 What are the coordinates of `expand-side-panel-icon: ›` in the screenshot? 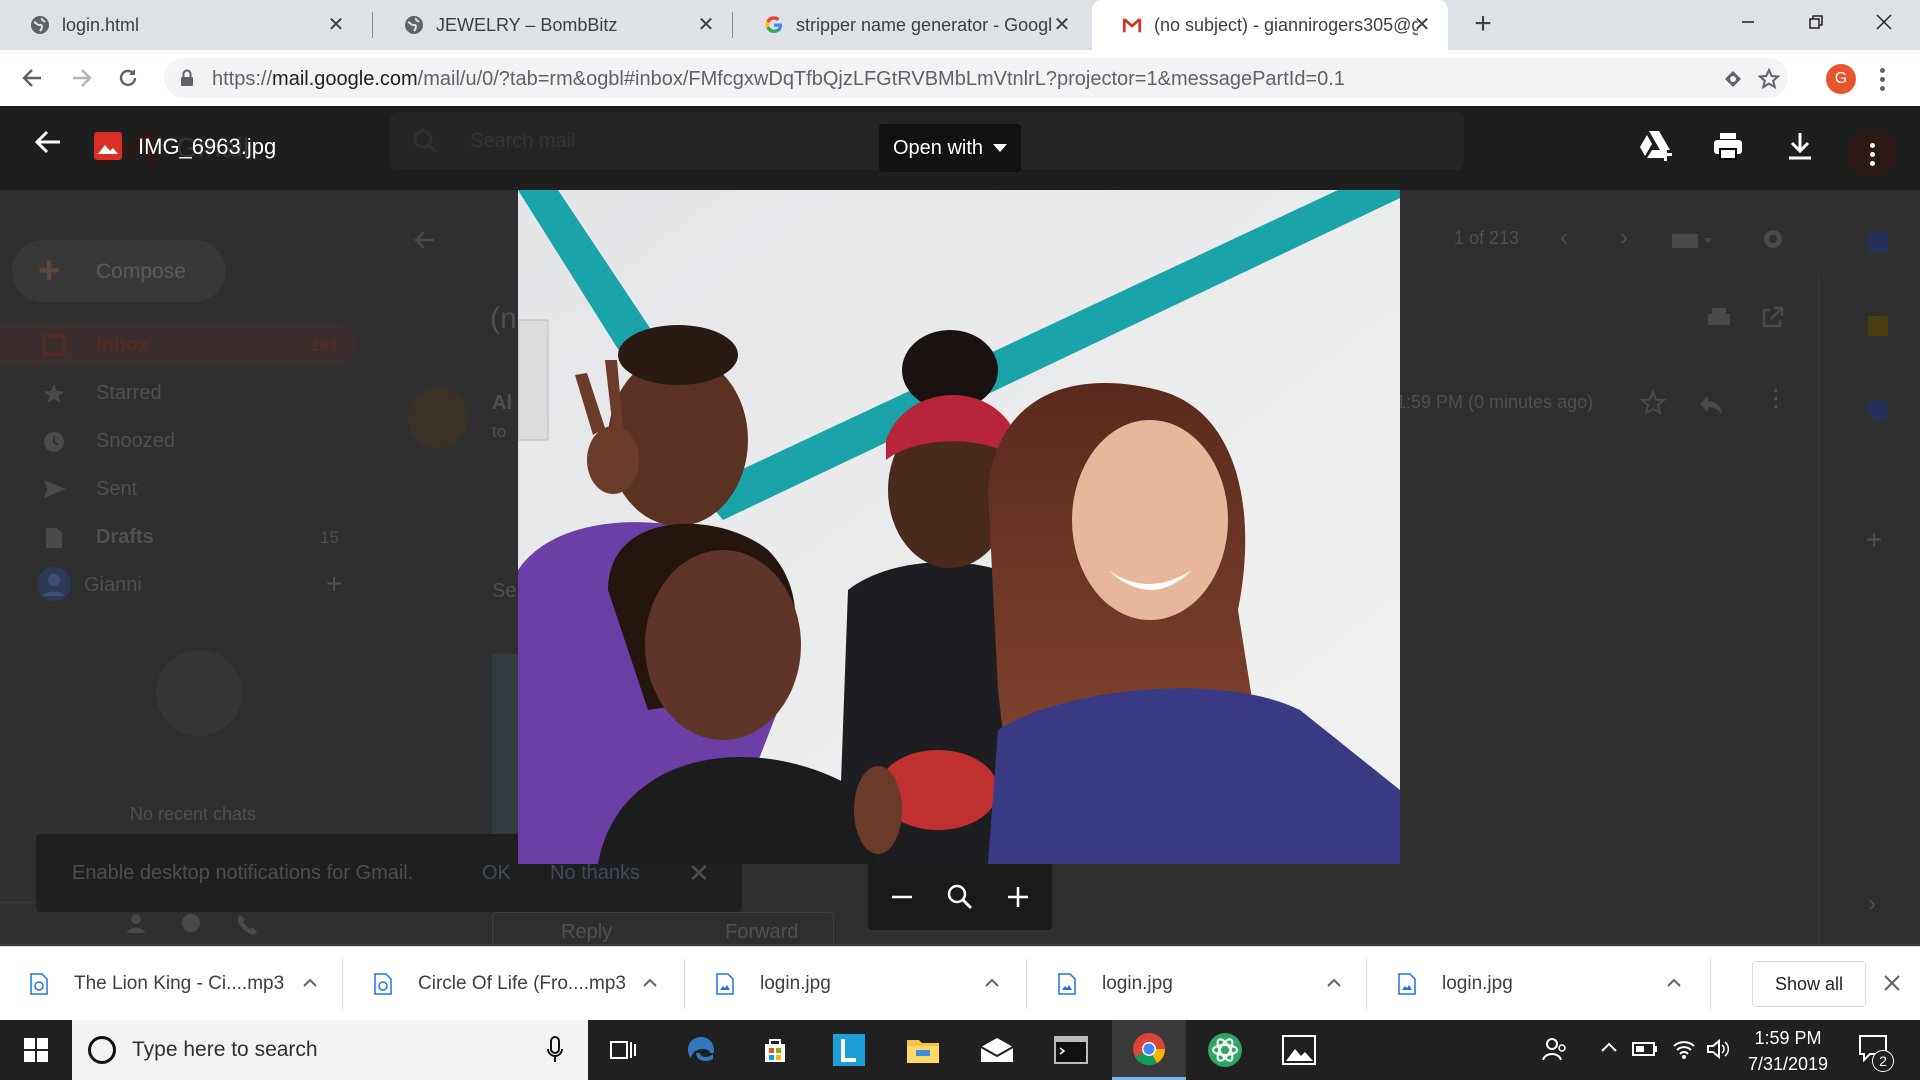 It's located at (1872, 903).